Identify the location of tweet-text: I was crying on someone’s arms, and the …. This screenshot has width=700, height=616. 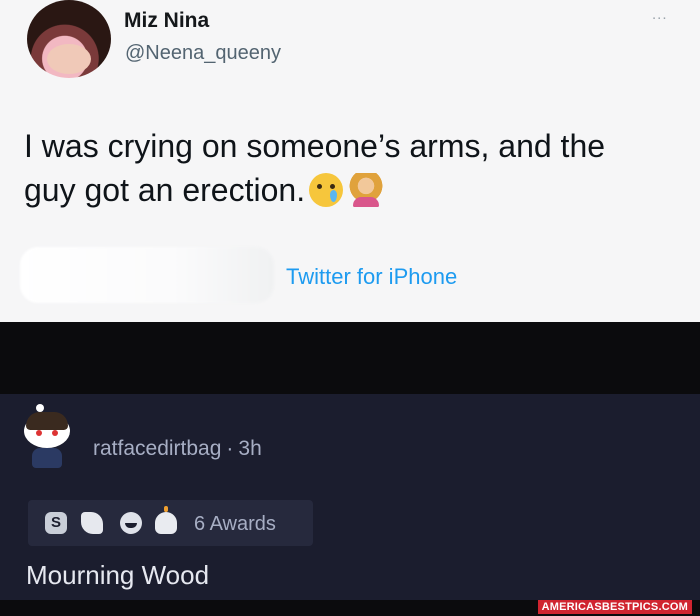
(344, 168).